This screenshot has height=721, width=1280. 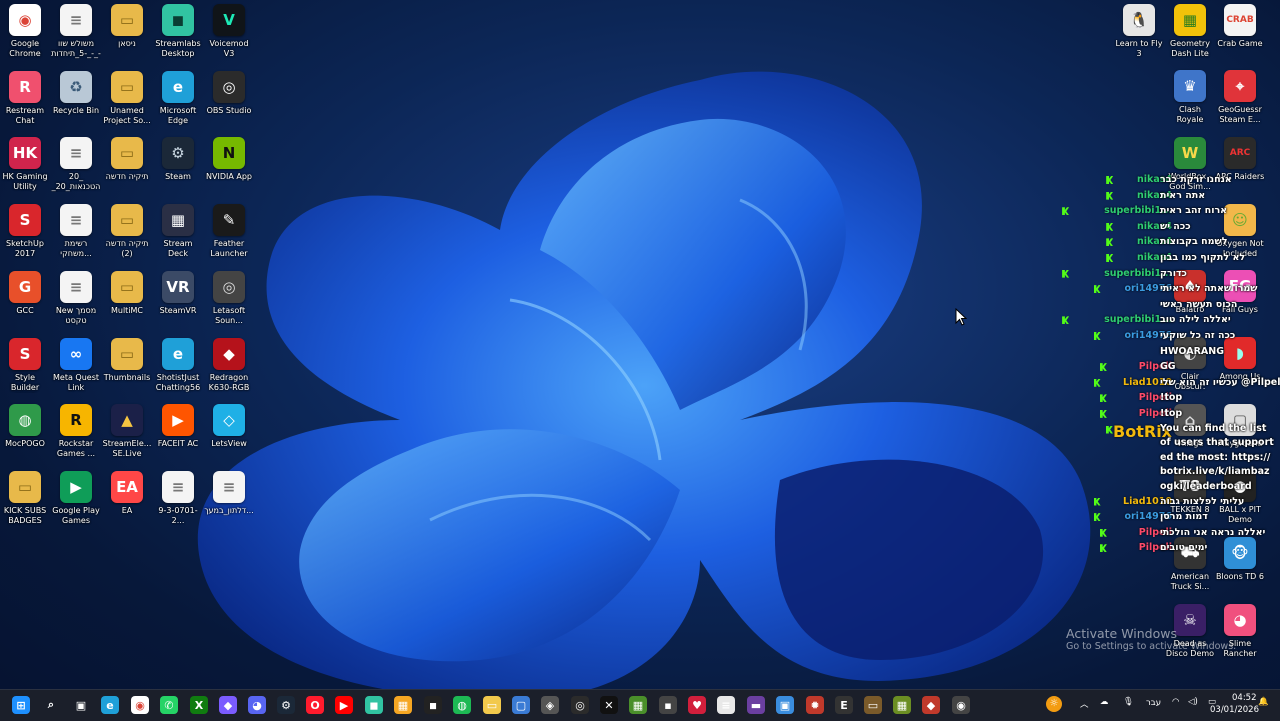 I want to click on desktop-icon-meta-quest-link: ∞ Meta Quest Link, so click(x=76, y=363).